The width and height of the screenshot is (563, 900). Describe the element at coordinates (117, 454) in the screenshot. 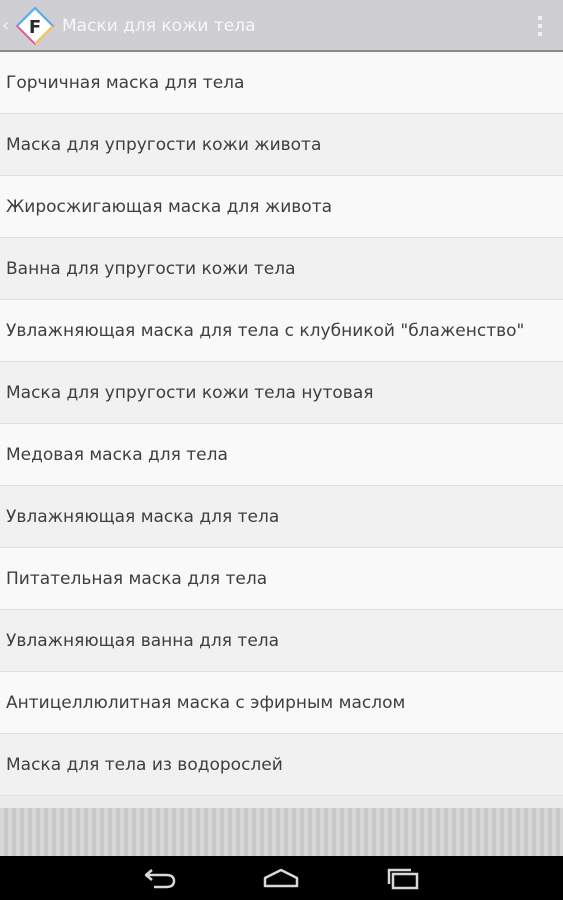

I see `list-item-label: Медовая маска для тела` at that location.